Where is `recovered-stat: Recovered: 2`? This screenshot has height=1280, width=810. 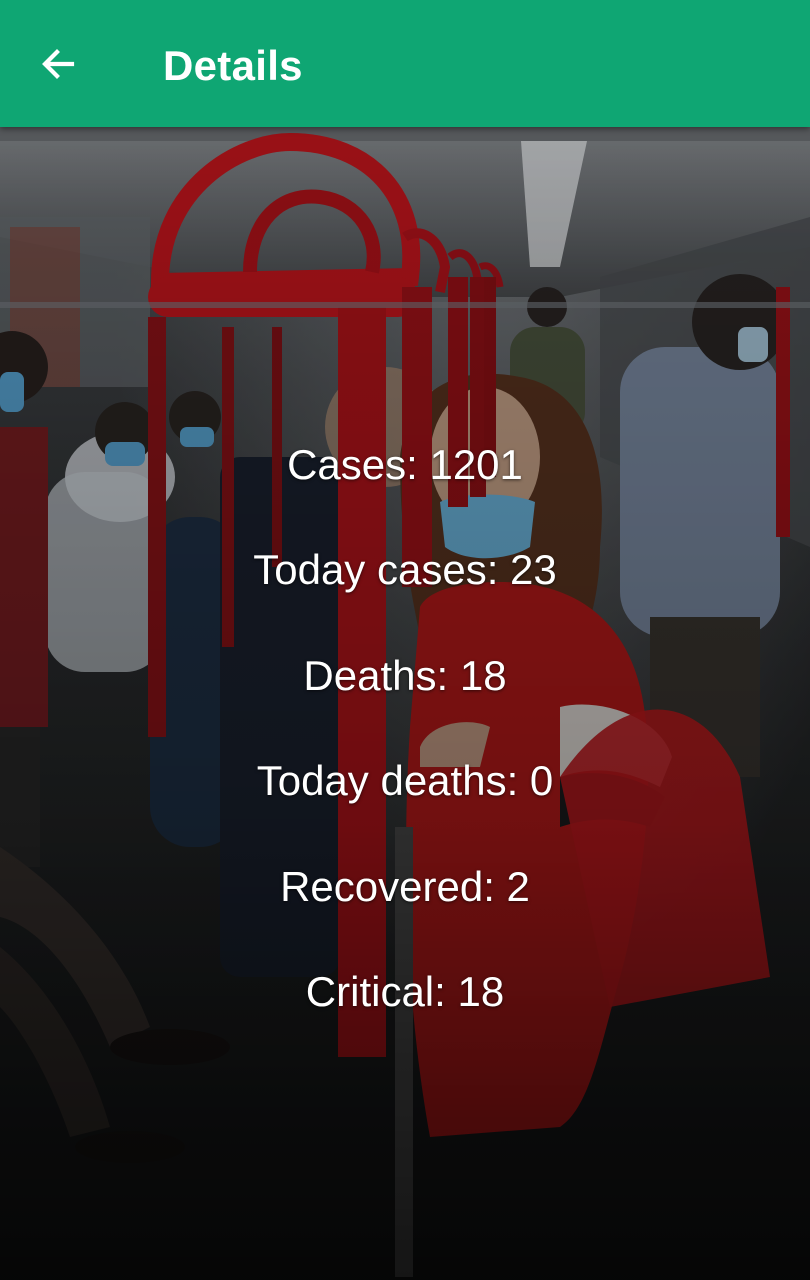 recovered-stat: Recovered: 2 is located at coordinates (405, 886).